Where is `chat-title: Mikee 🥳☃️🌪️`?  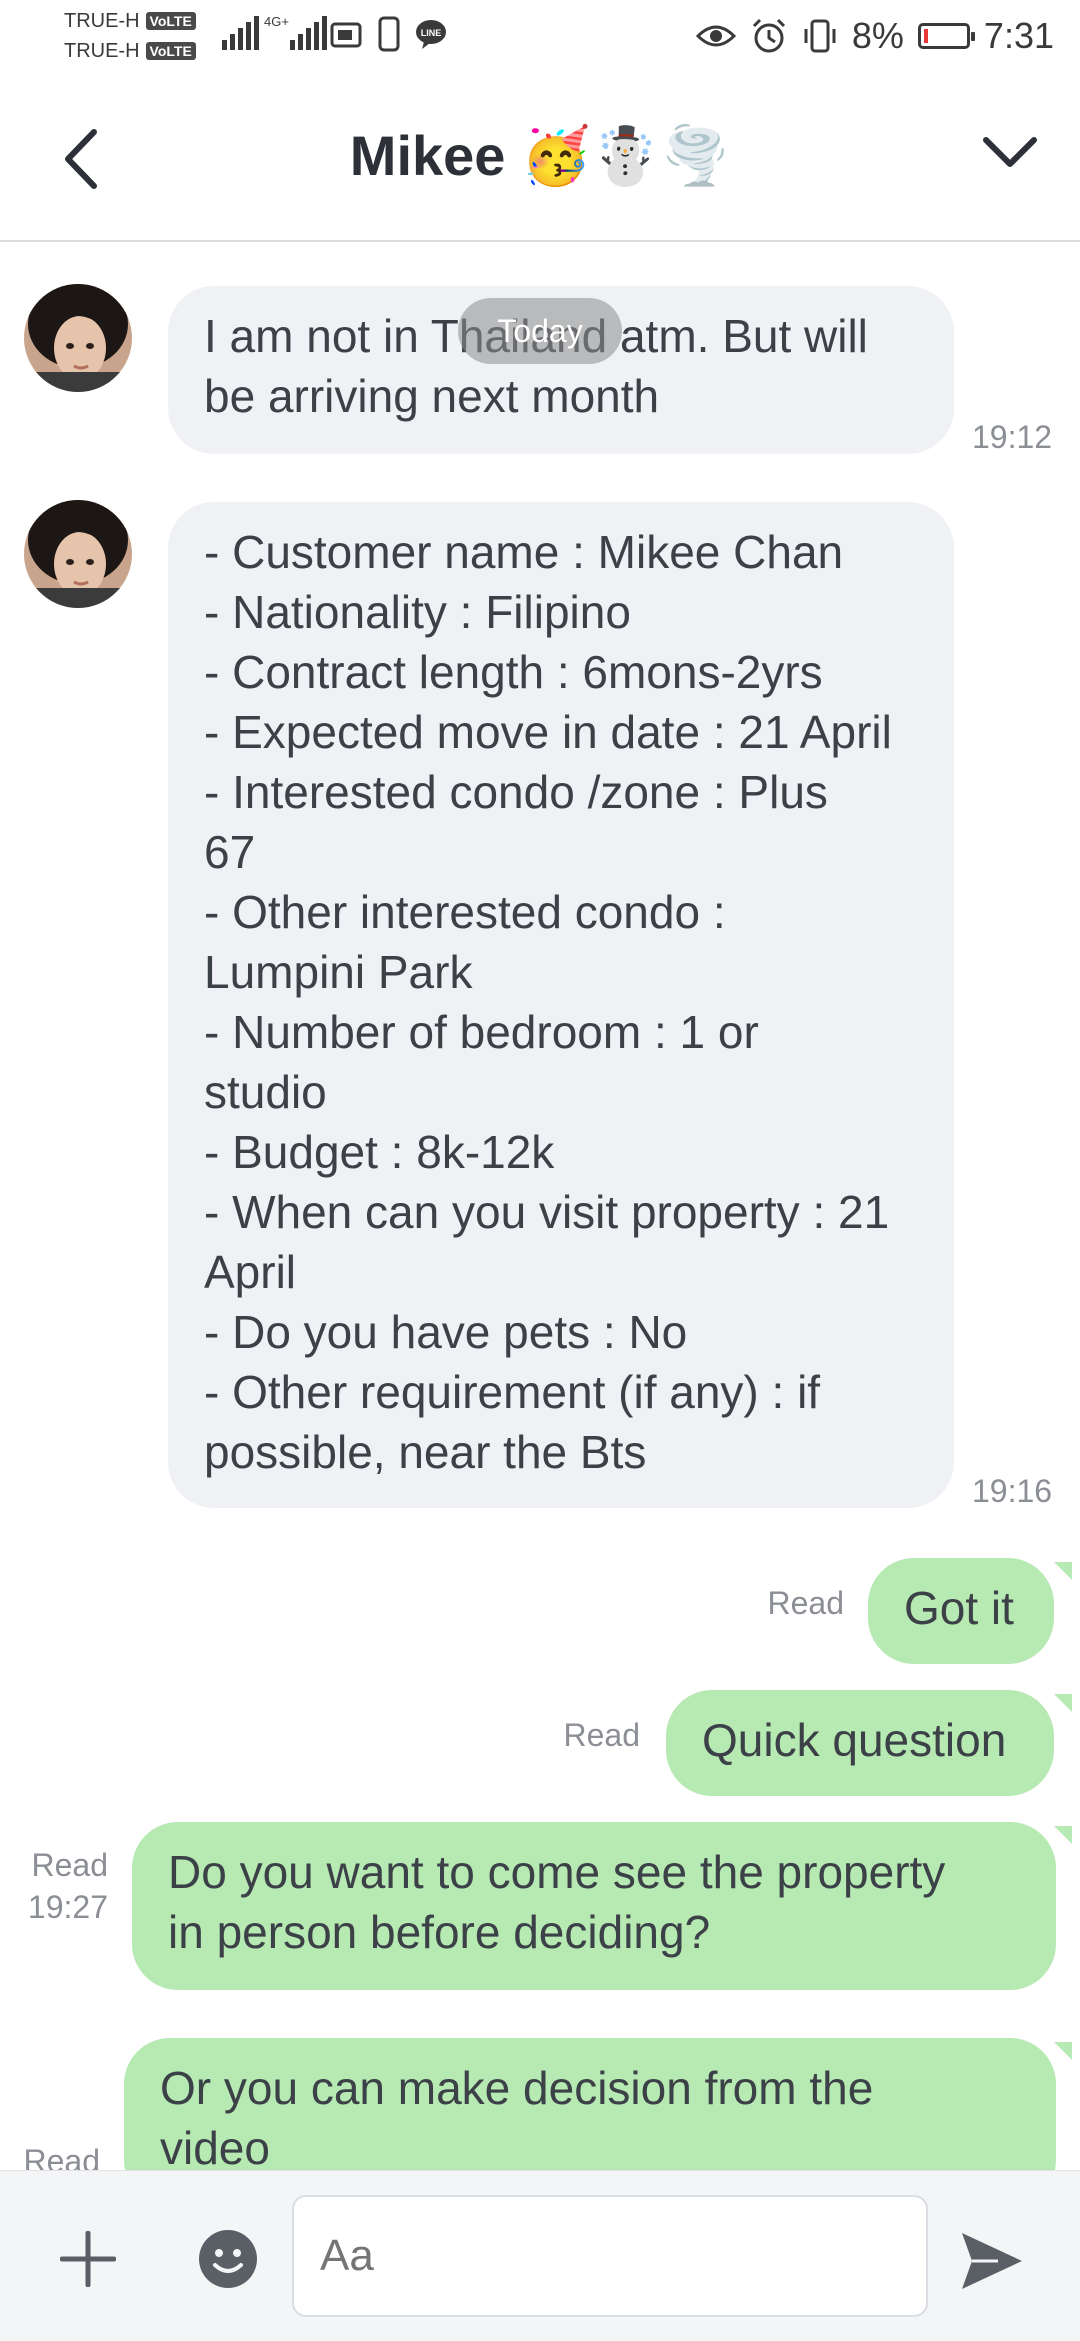 chat-title: Mikee 🥳☃️🌪️ is located at coordinates (540, 156).